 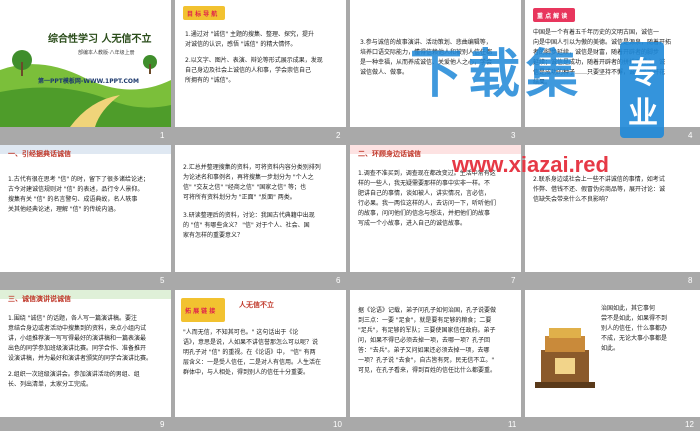 I want to click on line: 写成一个小故事，进入自己的诚信故事。, so click(x=412, y=223).